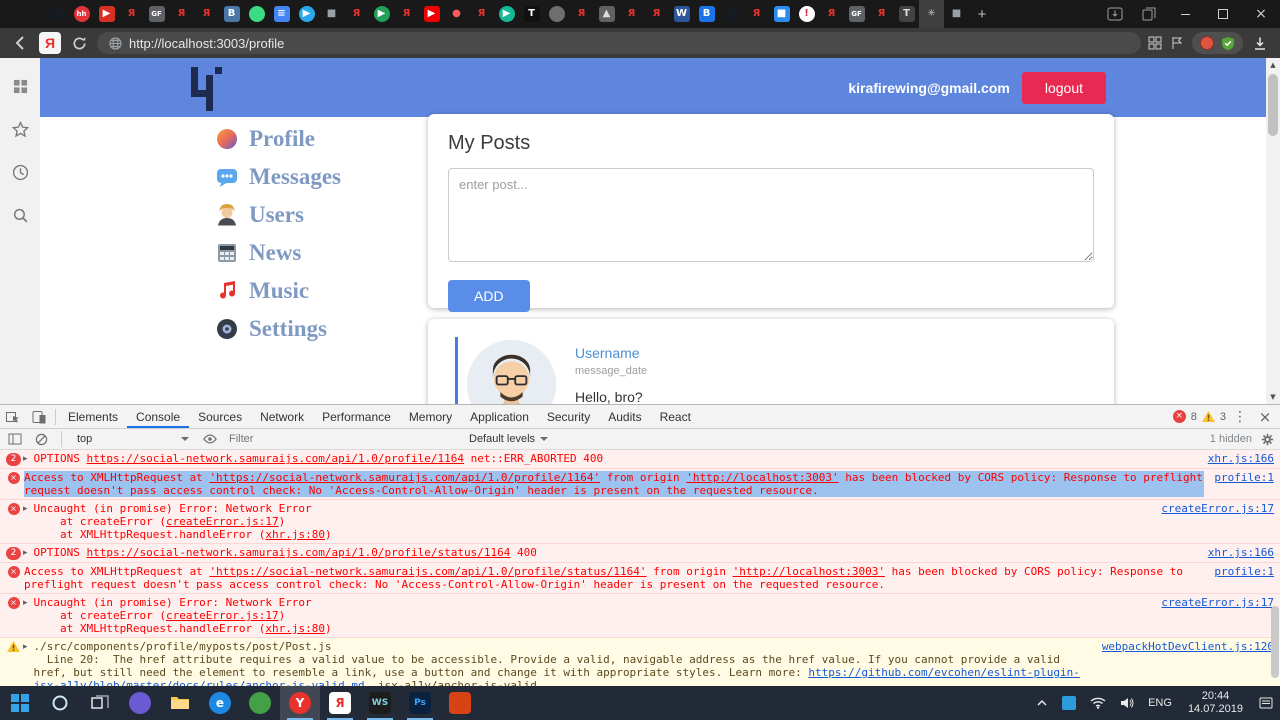 This screenshot has width=1280, height=720. Describe the element at coordinates (1194, 417) in the screenshot. I see `error-count: 8` at that location.